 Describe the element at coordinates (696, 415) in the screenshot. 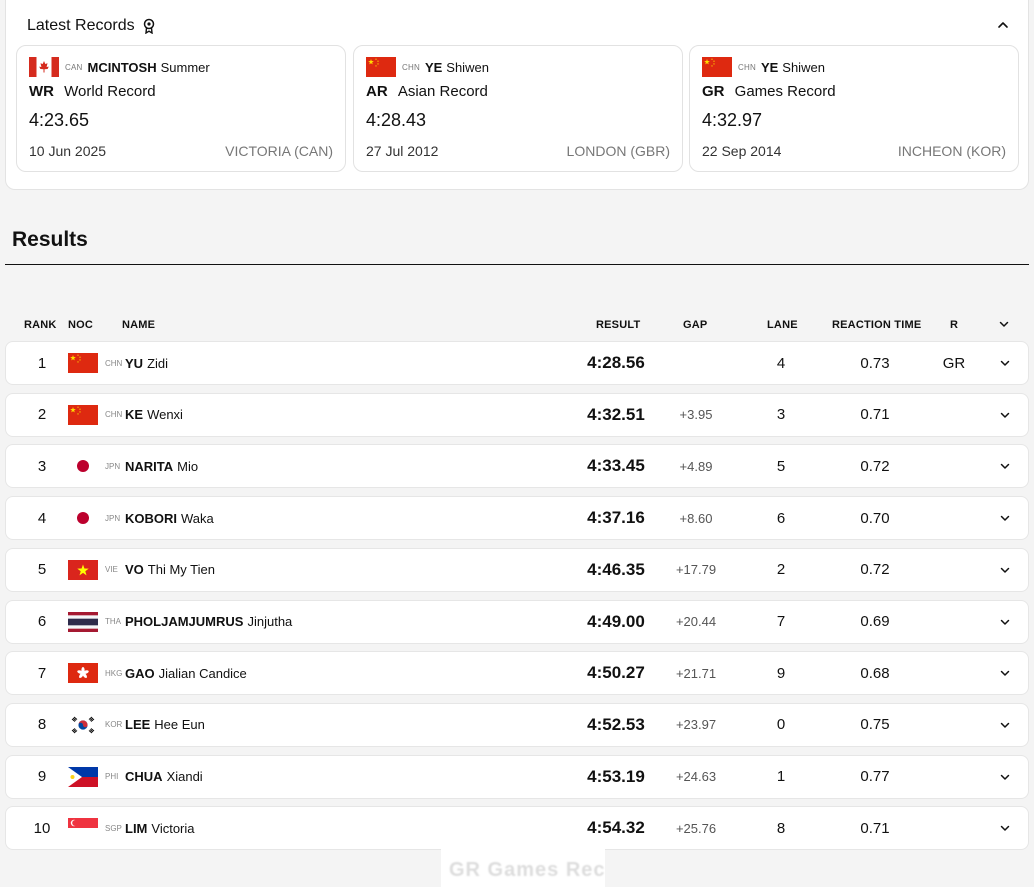

I see `gap-value: +3.95` at that location.